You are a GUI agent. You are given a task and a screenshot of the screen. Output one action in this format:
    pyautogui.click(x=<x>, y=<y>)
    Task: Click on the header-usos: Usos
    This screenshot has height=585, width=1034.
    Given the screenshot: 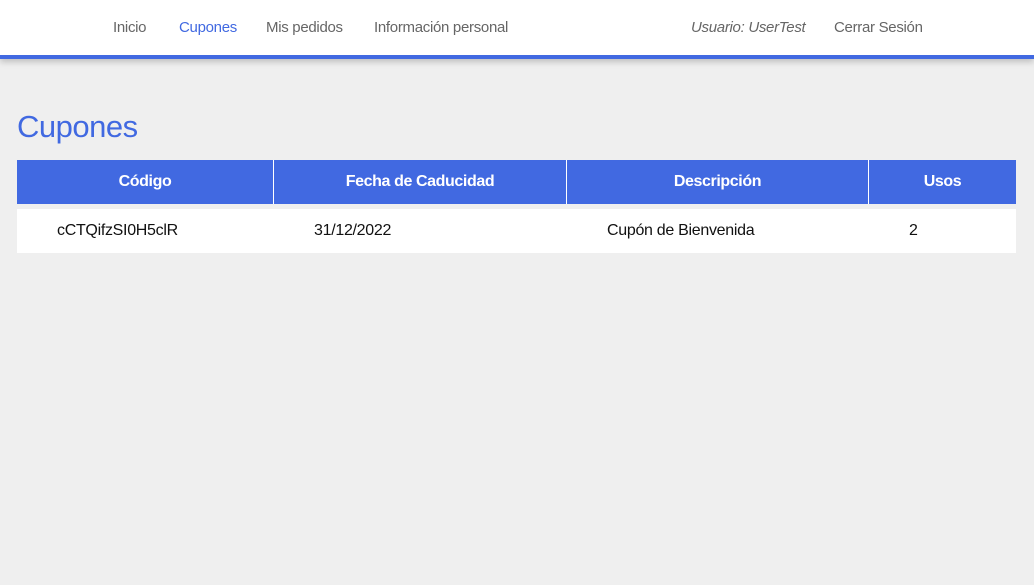 What is the action you would take?
    pyautogui.click(x=942, y=182)
    